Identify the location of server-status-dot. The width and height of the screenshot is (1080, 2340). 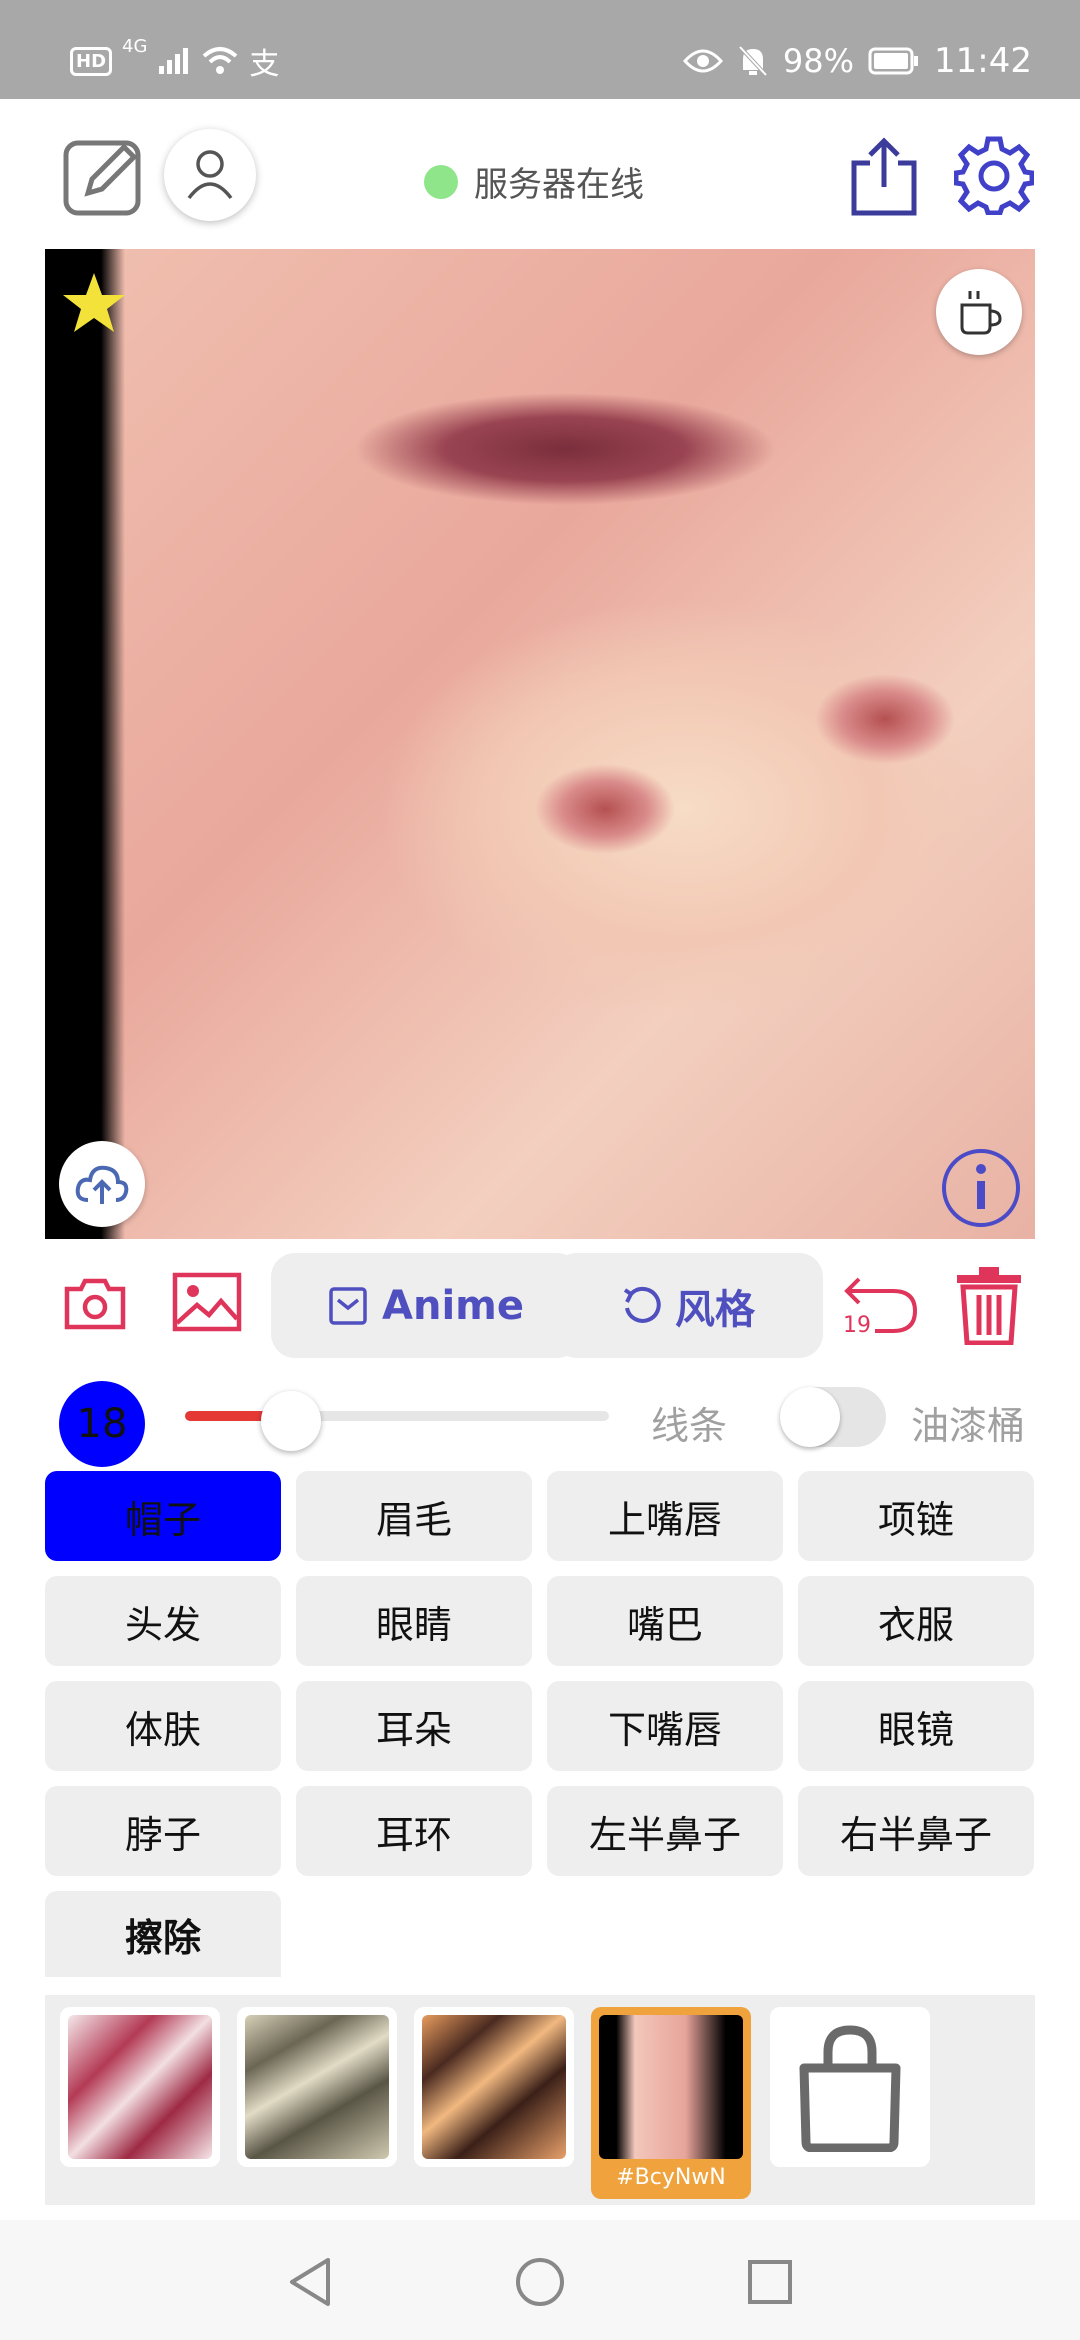
(441, 181).